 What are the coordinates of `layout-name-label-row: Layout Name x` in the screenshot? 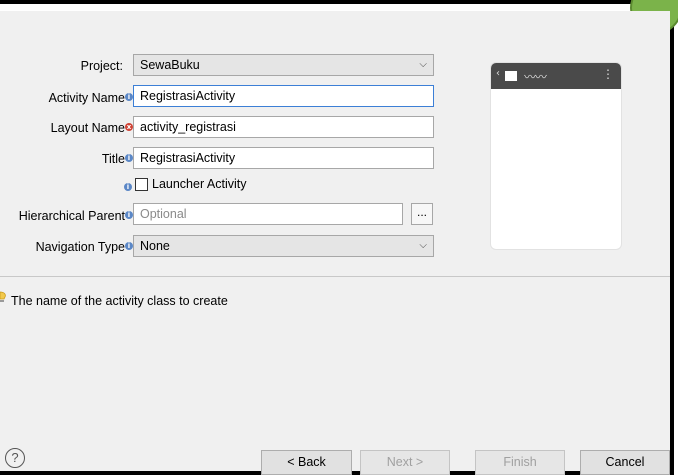 It's located at (71, 128).